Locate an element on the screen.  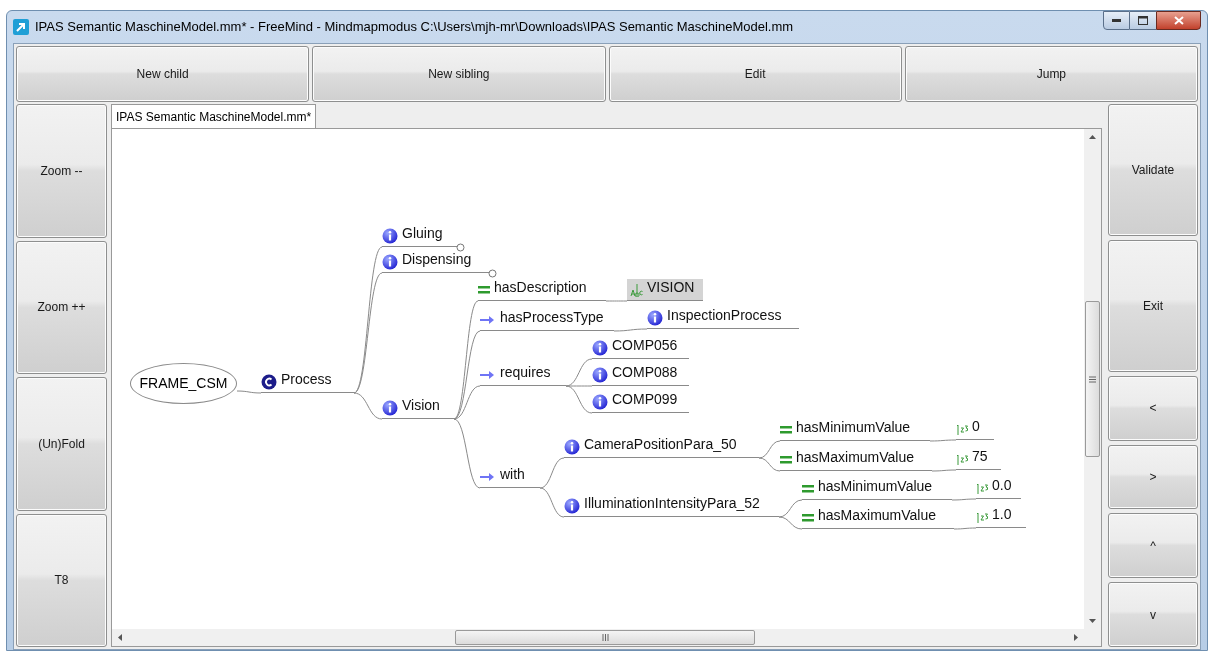
map-node: requires is located at coordinates (523, 375).